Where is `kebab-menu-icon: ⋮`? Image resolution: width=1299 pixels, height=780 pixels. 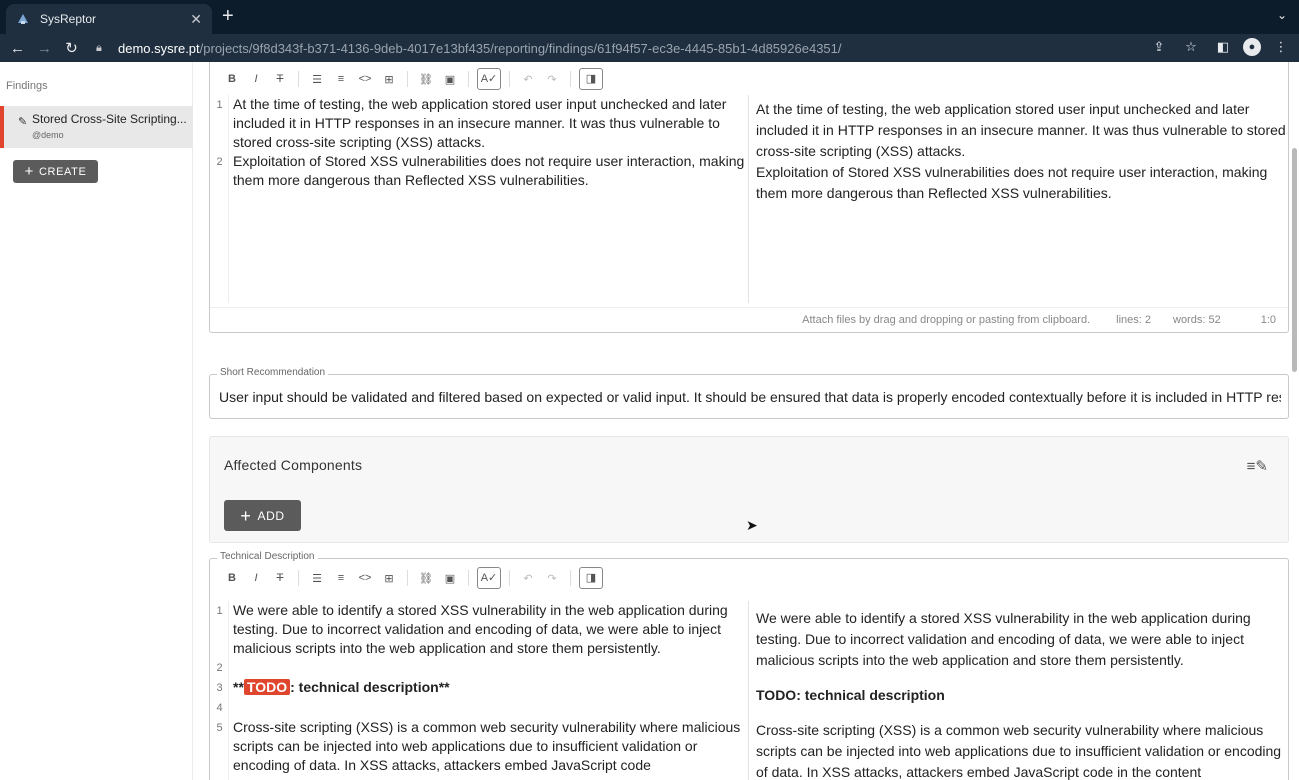
kebab-menu-icon: ⋮ is located at coordinates (1281, 47).